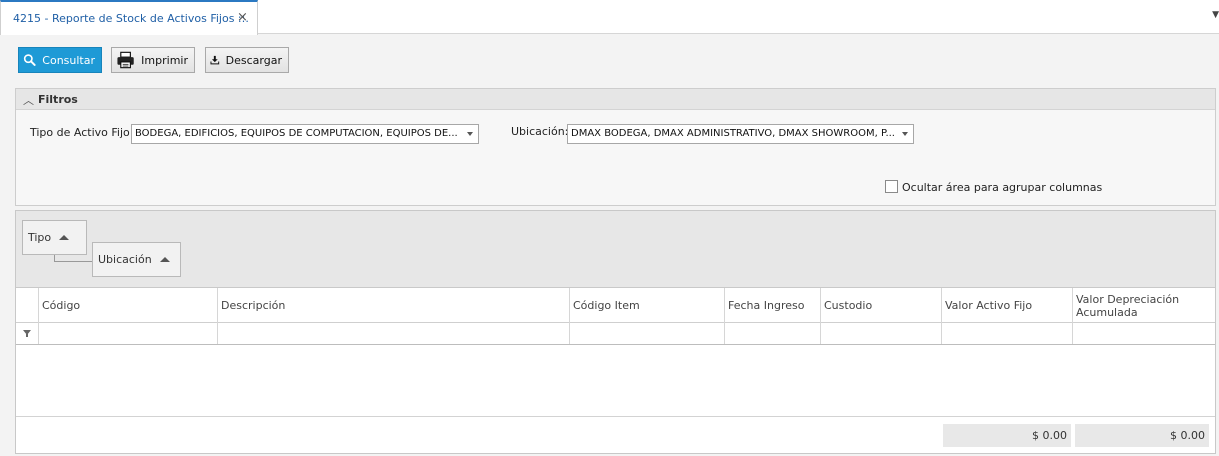 The height and width of the screenshot is (456, 1219). I want to click on column-header-custodio: Custodio, so click(881, 305).